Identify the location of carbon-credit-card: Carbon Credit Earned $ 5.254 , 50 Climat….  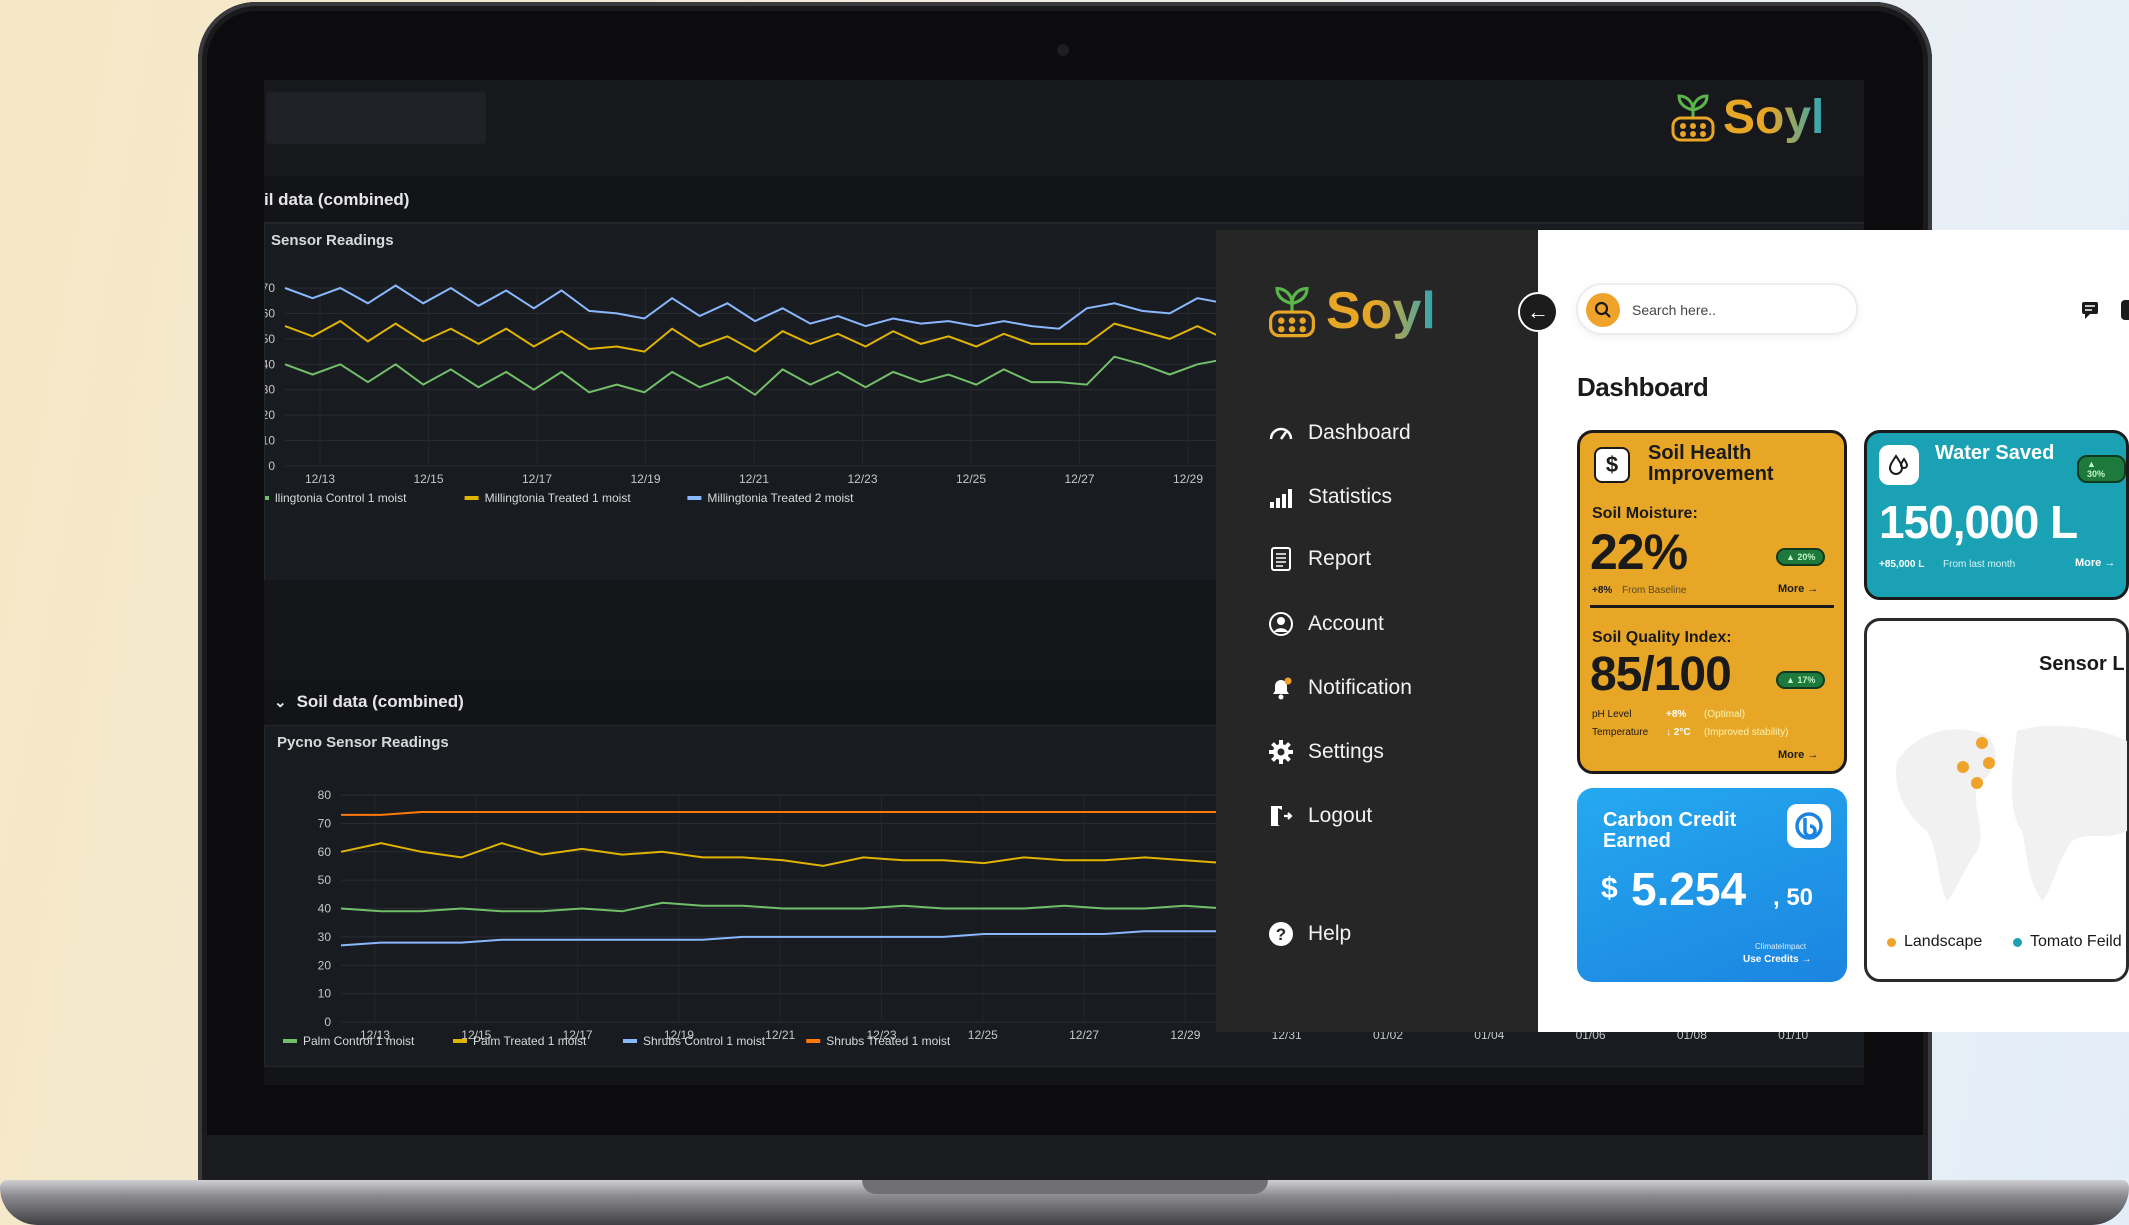
(1712, 885).